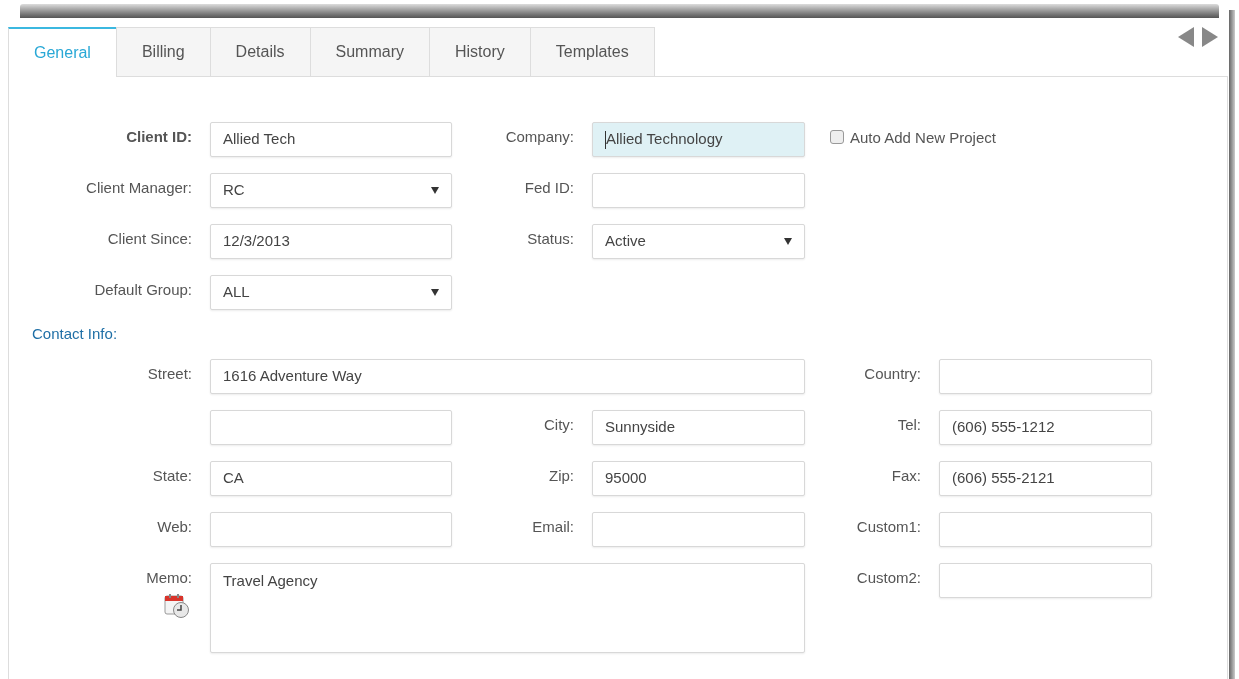 The width and height of the screenshot is (1239, 679). What do you see at coordinates (1045, 478) in the screenshot?
I see `text-field: (606) 555-2121` at bounding box center [1045, 478].